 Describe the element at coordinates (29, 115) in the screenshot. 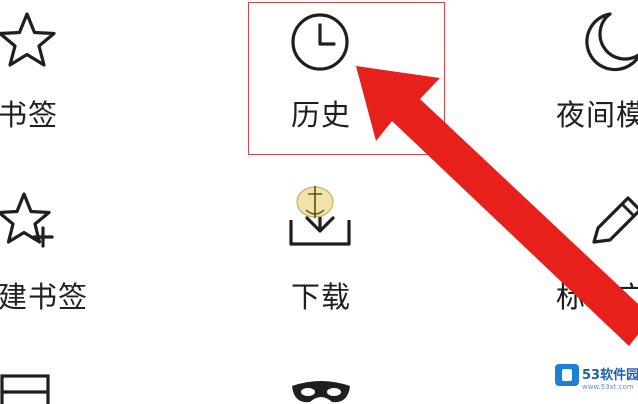

I see `bookmarks-label: 书签` at that location.